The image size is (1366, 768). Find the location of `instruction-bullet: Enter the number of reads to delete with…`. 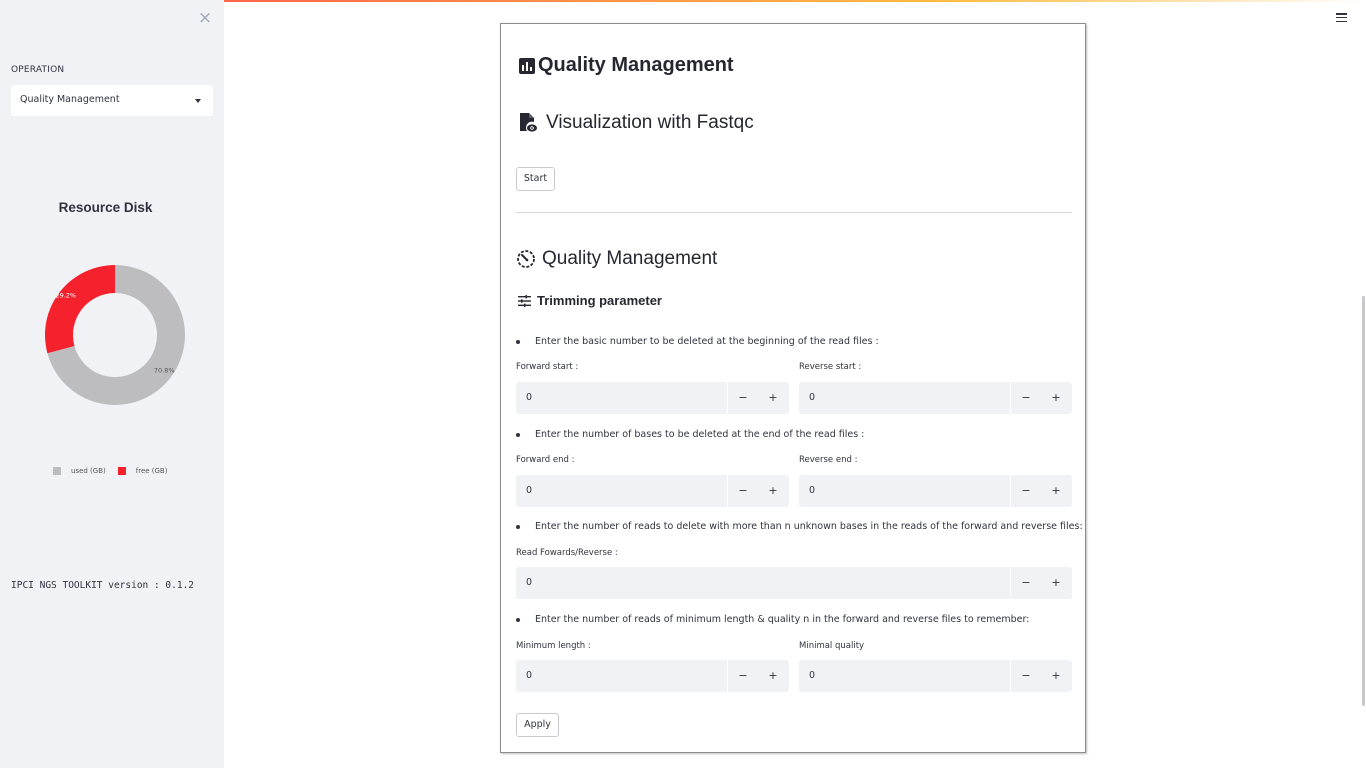

instruction-bullet: Enter the number of reads to delete with… is located at coordinates (799, 526).